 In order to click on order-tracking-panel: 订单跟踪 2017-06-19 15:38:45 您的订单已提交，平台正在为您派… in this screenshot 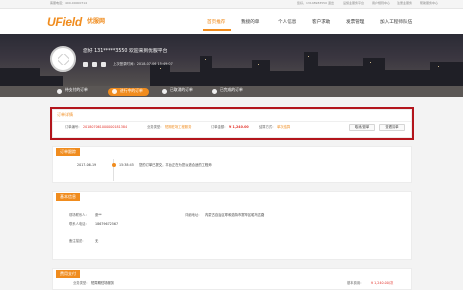, I will do `click(232, 164)`.